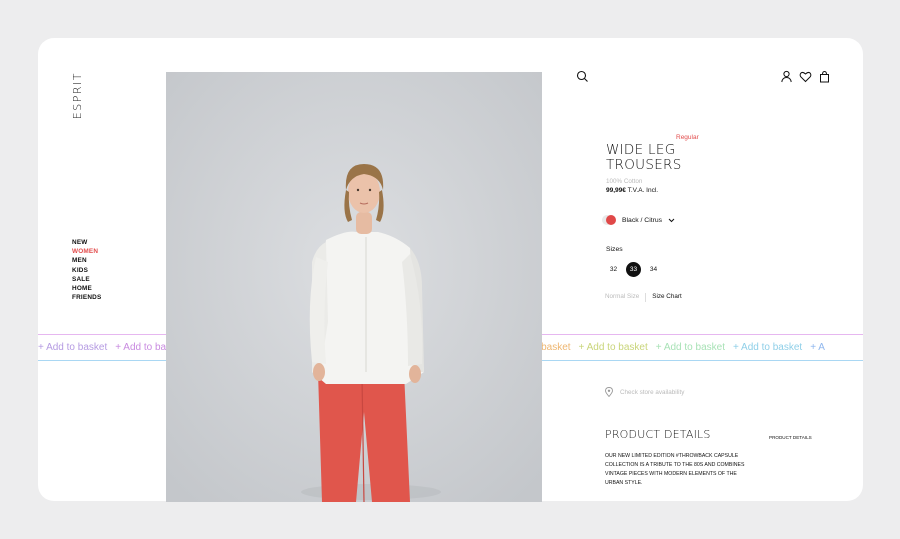 The image size is (900, 539). What do you see at coordinates (671, 220) in the screenshot?
I see `chevron-down-icon` at bounding box center [671, 220].